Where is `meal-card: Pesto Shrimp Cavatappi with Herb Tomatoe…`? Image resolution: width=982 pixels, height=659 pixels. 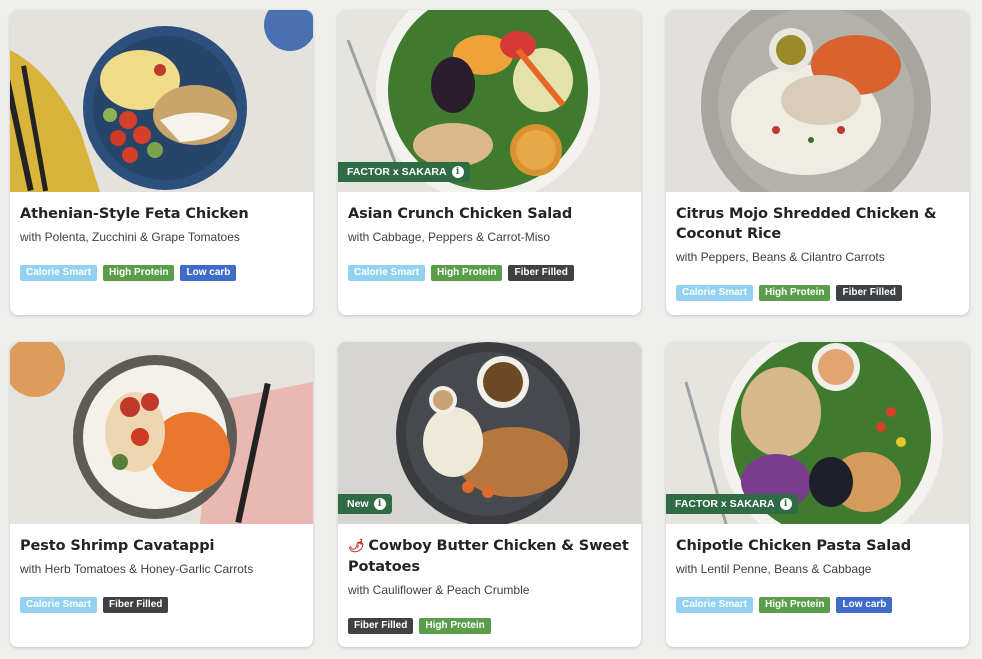
meal-card: Pesto Shrimp Cavatappi with Herb Tomatoe… is located at coordinates (161, 494).